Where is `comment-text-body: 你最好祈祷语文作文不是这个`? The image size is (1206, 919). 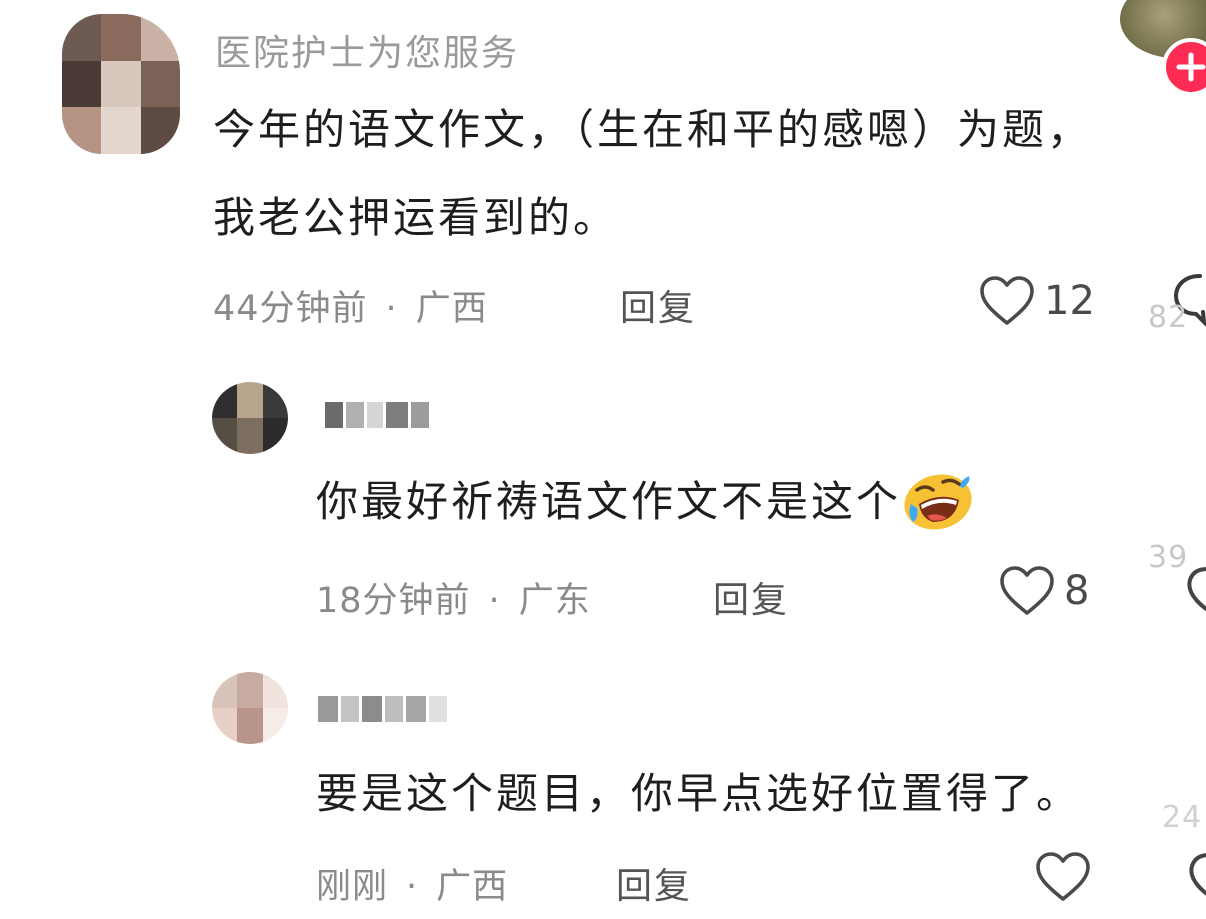
comment-text-body: 你最好祈祷语文作文不是这个 is located at coordinates (609, 501).